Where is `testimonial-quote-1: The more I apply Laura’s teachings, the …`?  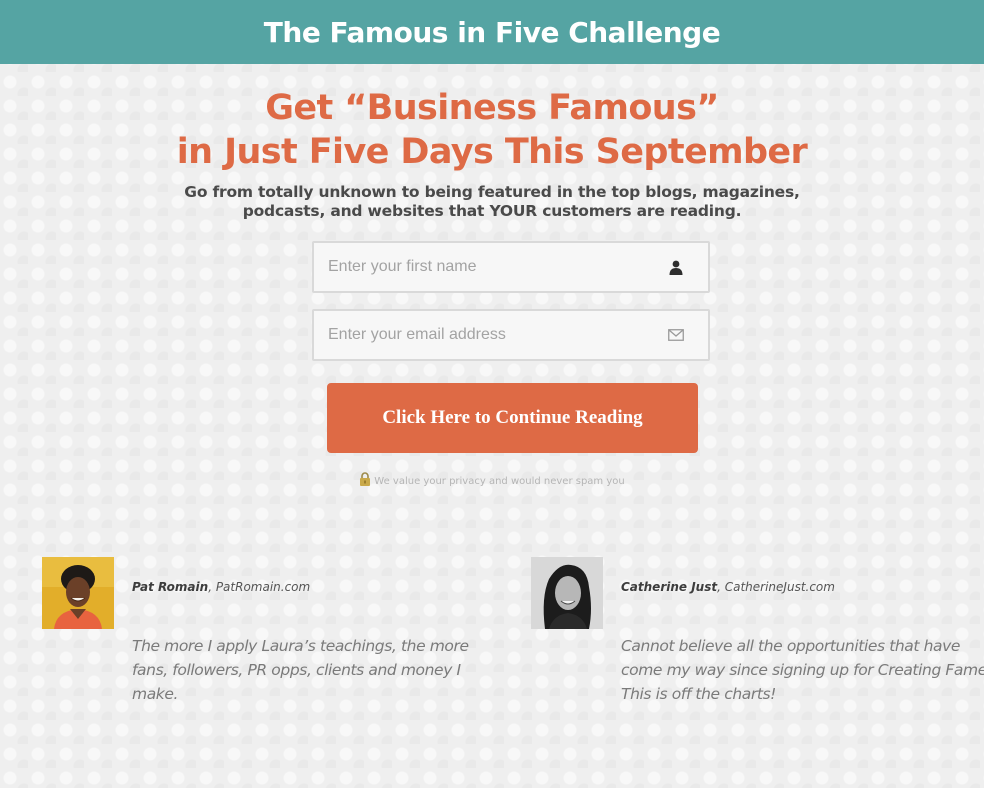
testimonial-quote-1: The more I apply Laura’s teachings, the … is located at coordinates (300, 670).